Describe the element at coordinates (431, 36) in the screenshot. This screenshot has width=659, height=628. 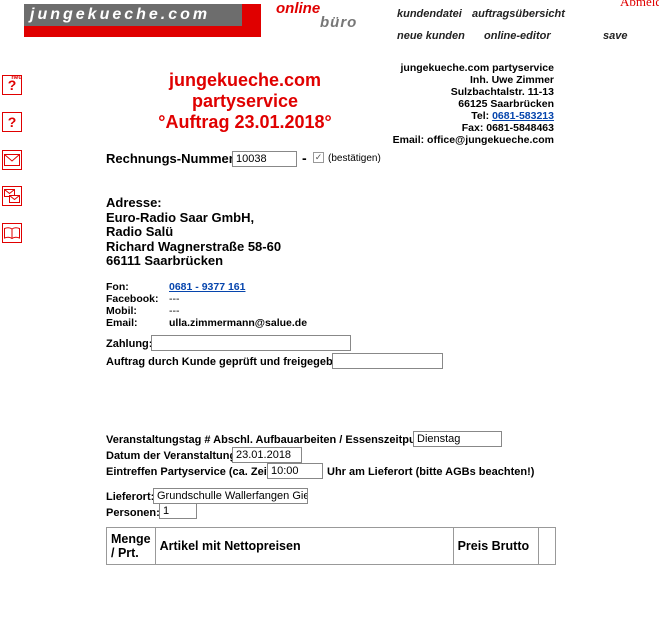
I see `nav-neue-kunden: neue kunden` at that location.